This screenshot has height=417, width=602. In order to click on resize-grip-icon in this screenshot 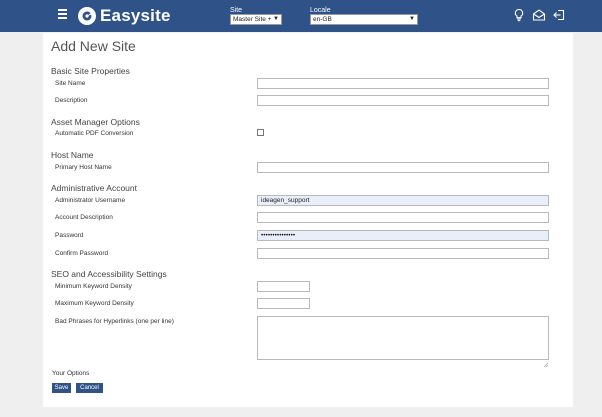, I will do `click(546, 361)`.